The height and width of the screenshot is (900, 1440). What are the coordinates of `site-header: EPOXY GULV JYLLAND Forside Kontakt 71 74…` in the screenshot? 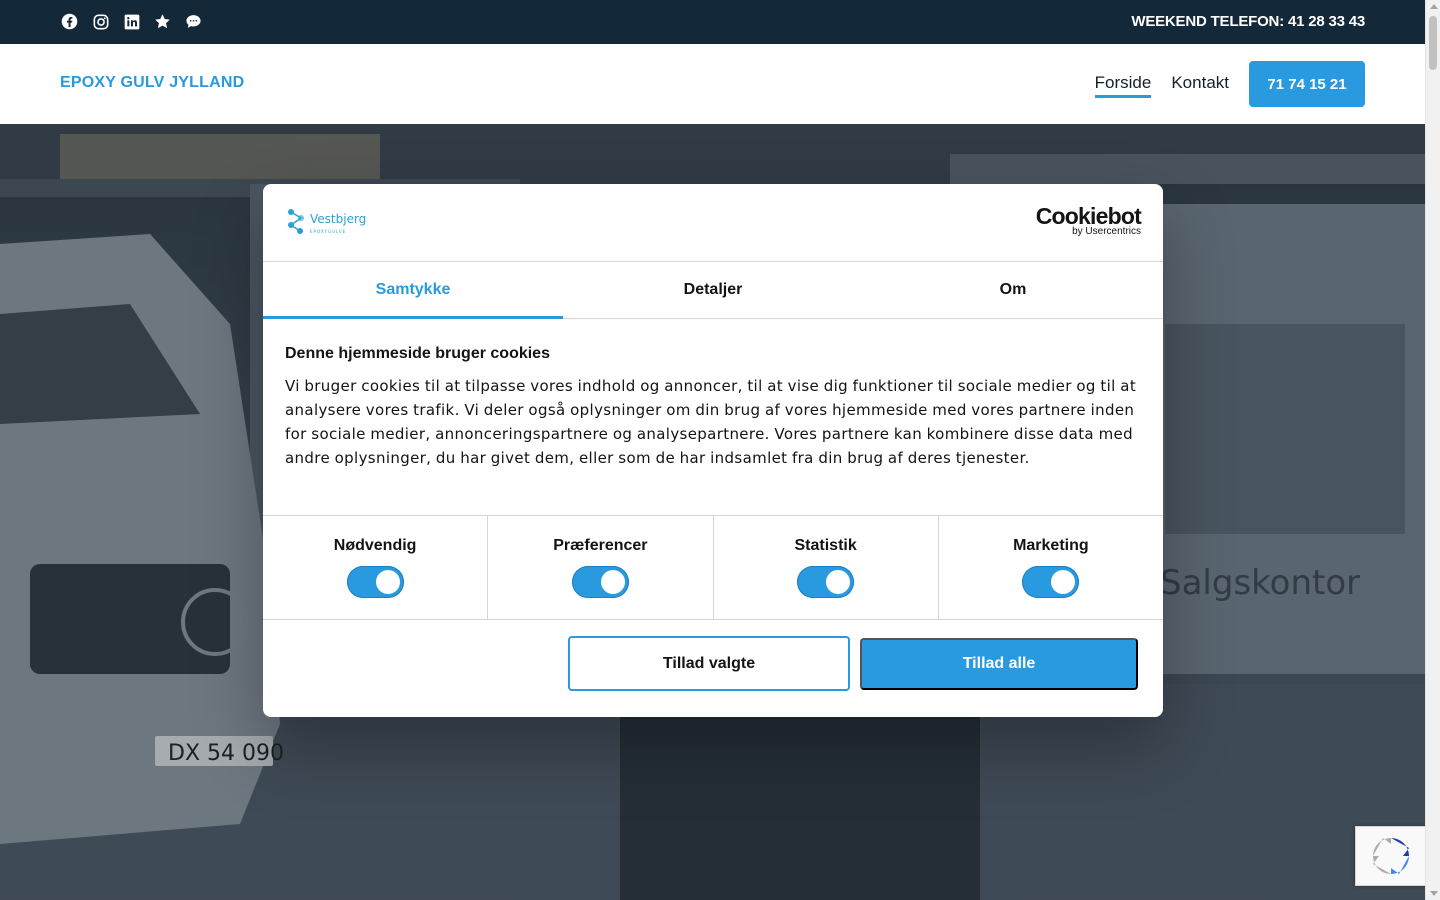 It's located at (712, 84).